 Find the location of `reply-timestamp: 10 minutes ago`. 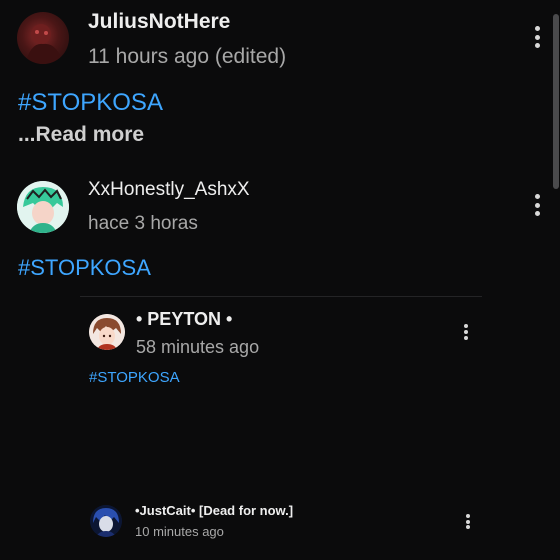

reply-timestamp: 10 minutes ago is located at coordinates (179, 531).